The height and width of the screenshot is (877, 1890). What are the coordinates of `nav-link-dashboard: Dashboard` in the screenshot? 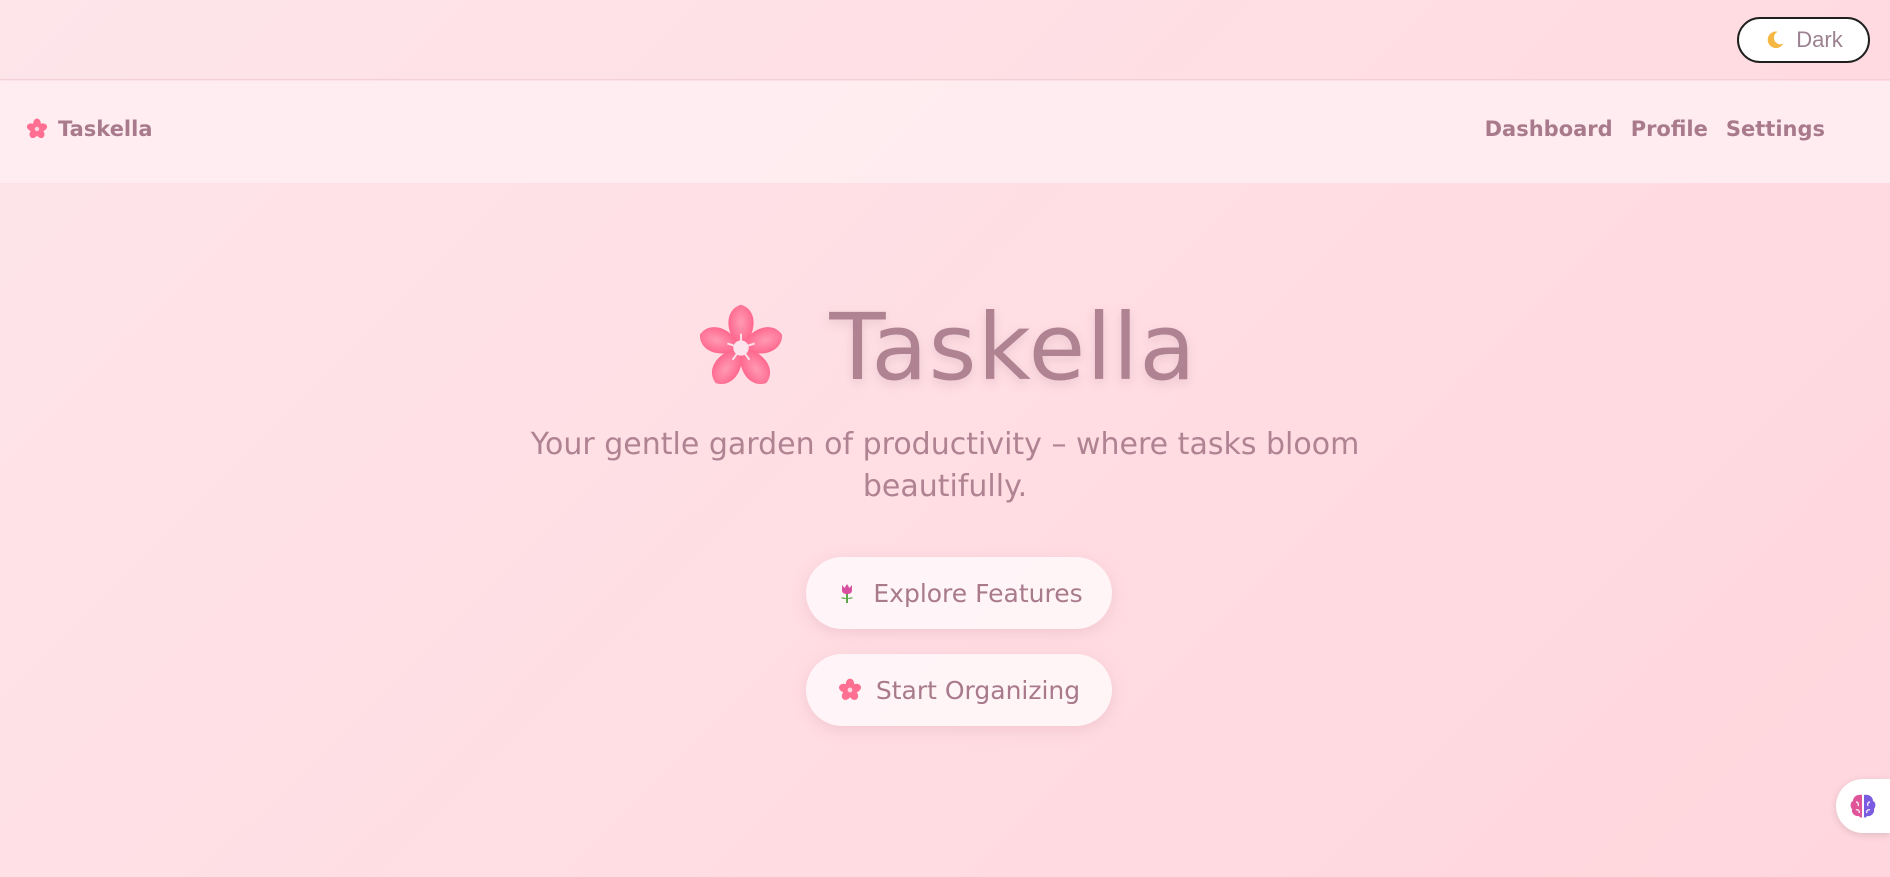 It's located at (1549, 129).